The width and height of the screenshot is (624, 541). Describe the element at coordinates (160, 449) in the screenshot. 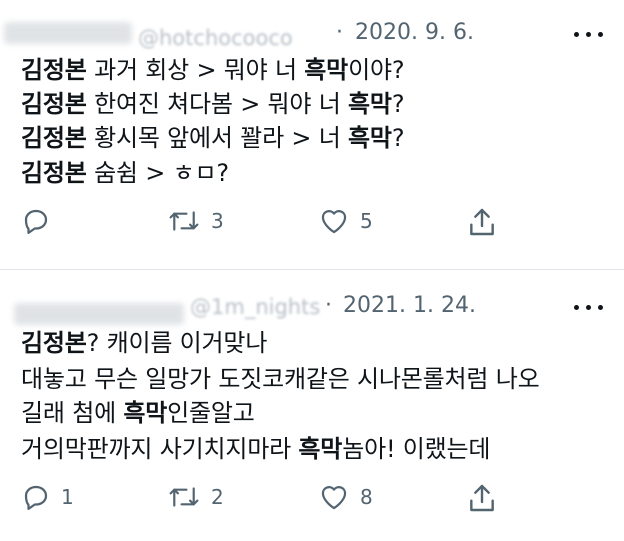

I see `text-segment: 거의막판까지 사기치지마라` at that location.